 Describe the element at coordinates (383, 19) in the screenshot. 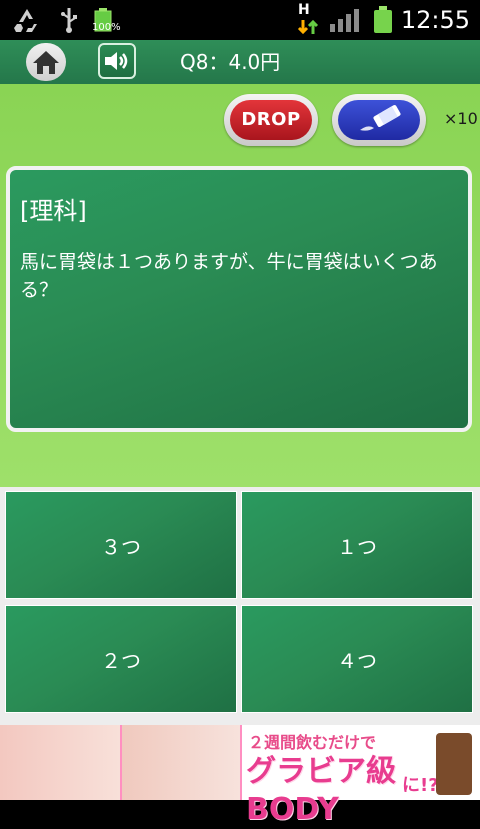

I see `battery-large-icon` at that location.